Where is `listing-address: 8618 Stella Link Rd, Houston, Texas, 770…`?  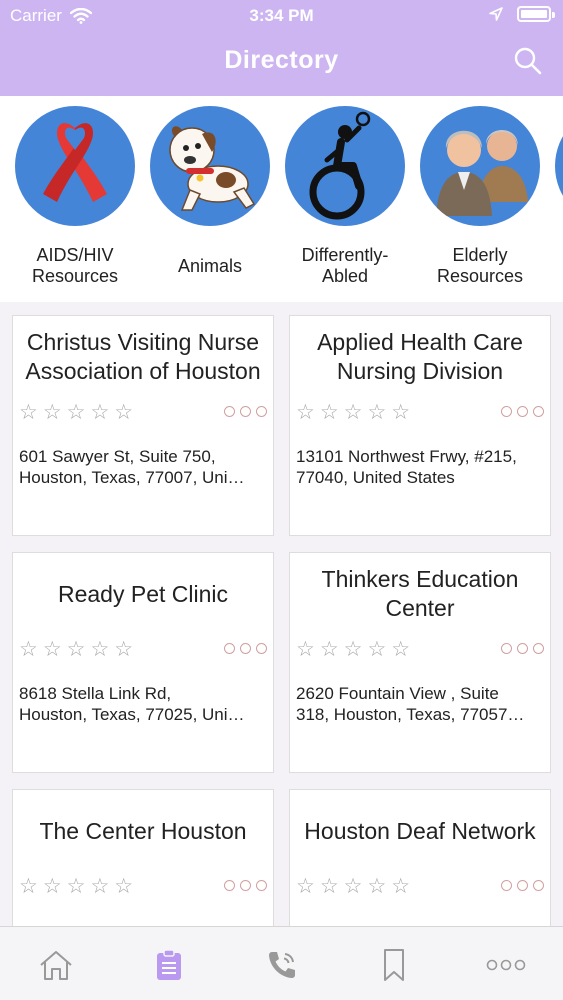
listing-address: 8618 Stella Link Rd, Houston, Texas, 770… is located at coordinates (143, 704).